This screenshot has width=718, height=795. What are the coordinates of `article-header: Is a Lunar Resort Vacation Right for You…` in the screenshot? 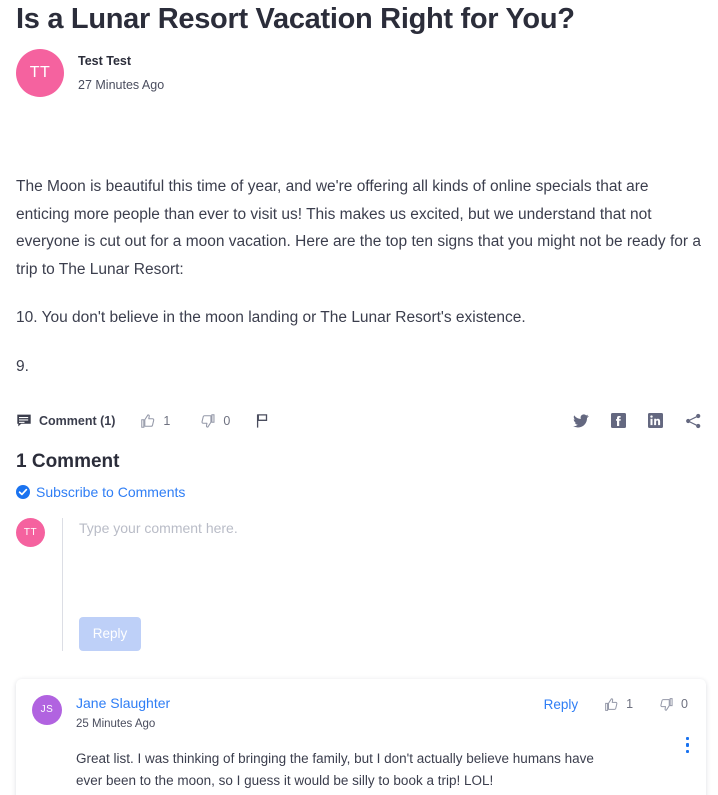 It's located at (359, 49).